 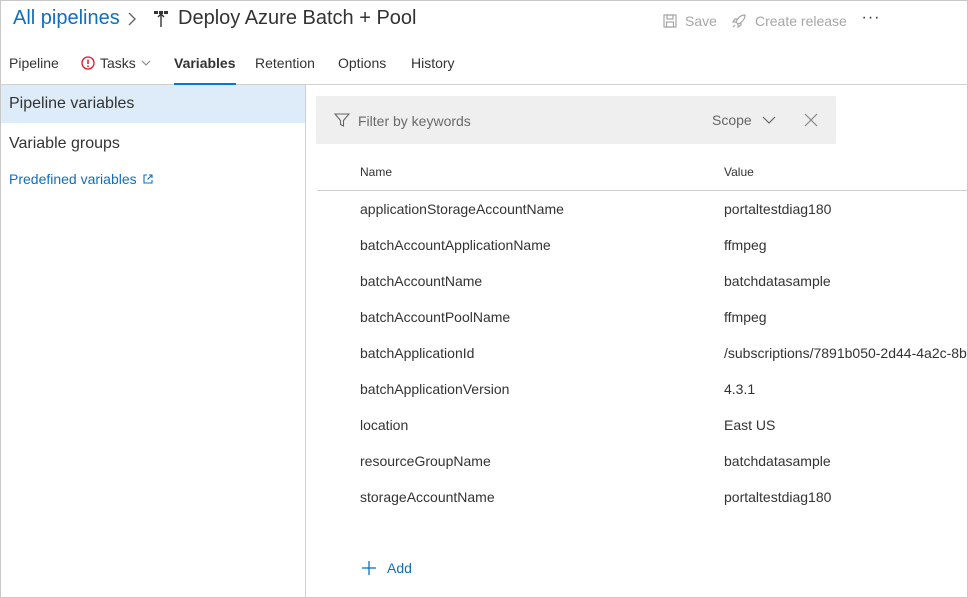 I want to click on filter-bar: Scope, so click(x=576, y=120).